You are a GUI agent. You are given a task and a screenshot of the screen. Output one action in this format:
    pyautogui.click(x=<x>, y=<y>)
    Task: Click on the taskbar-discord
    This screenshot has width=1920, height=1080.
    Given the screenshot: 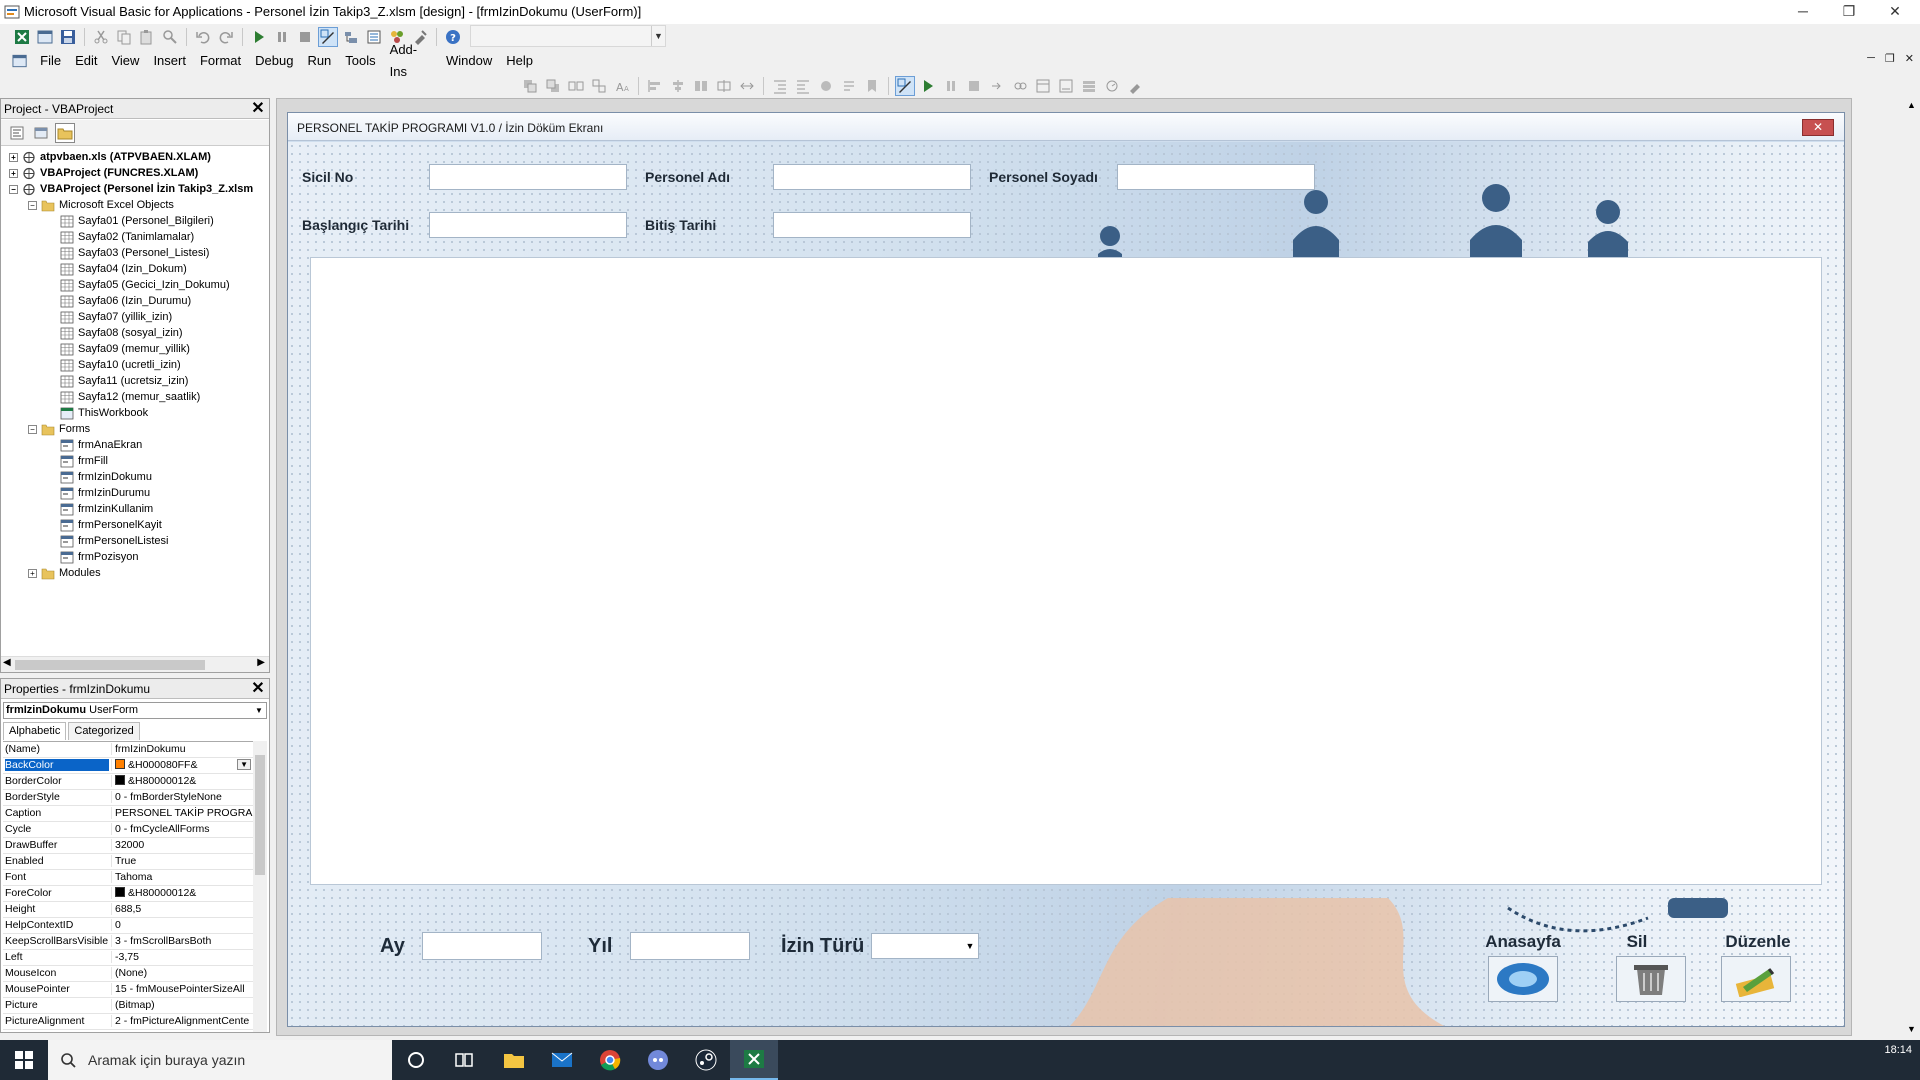 What is the action you would take?
    pyautogui.click(x=658, y=1060)
    